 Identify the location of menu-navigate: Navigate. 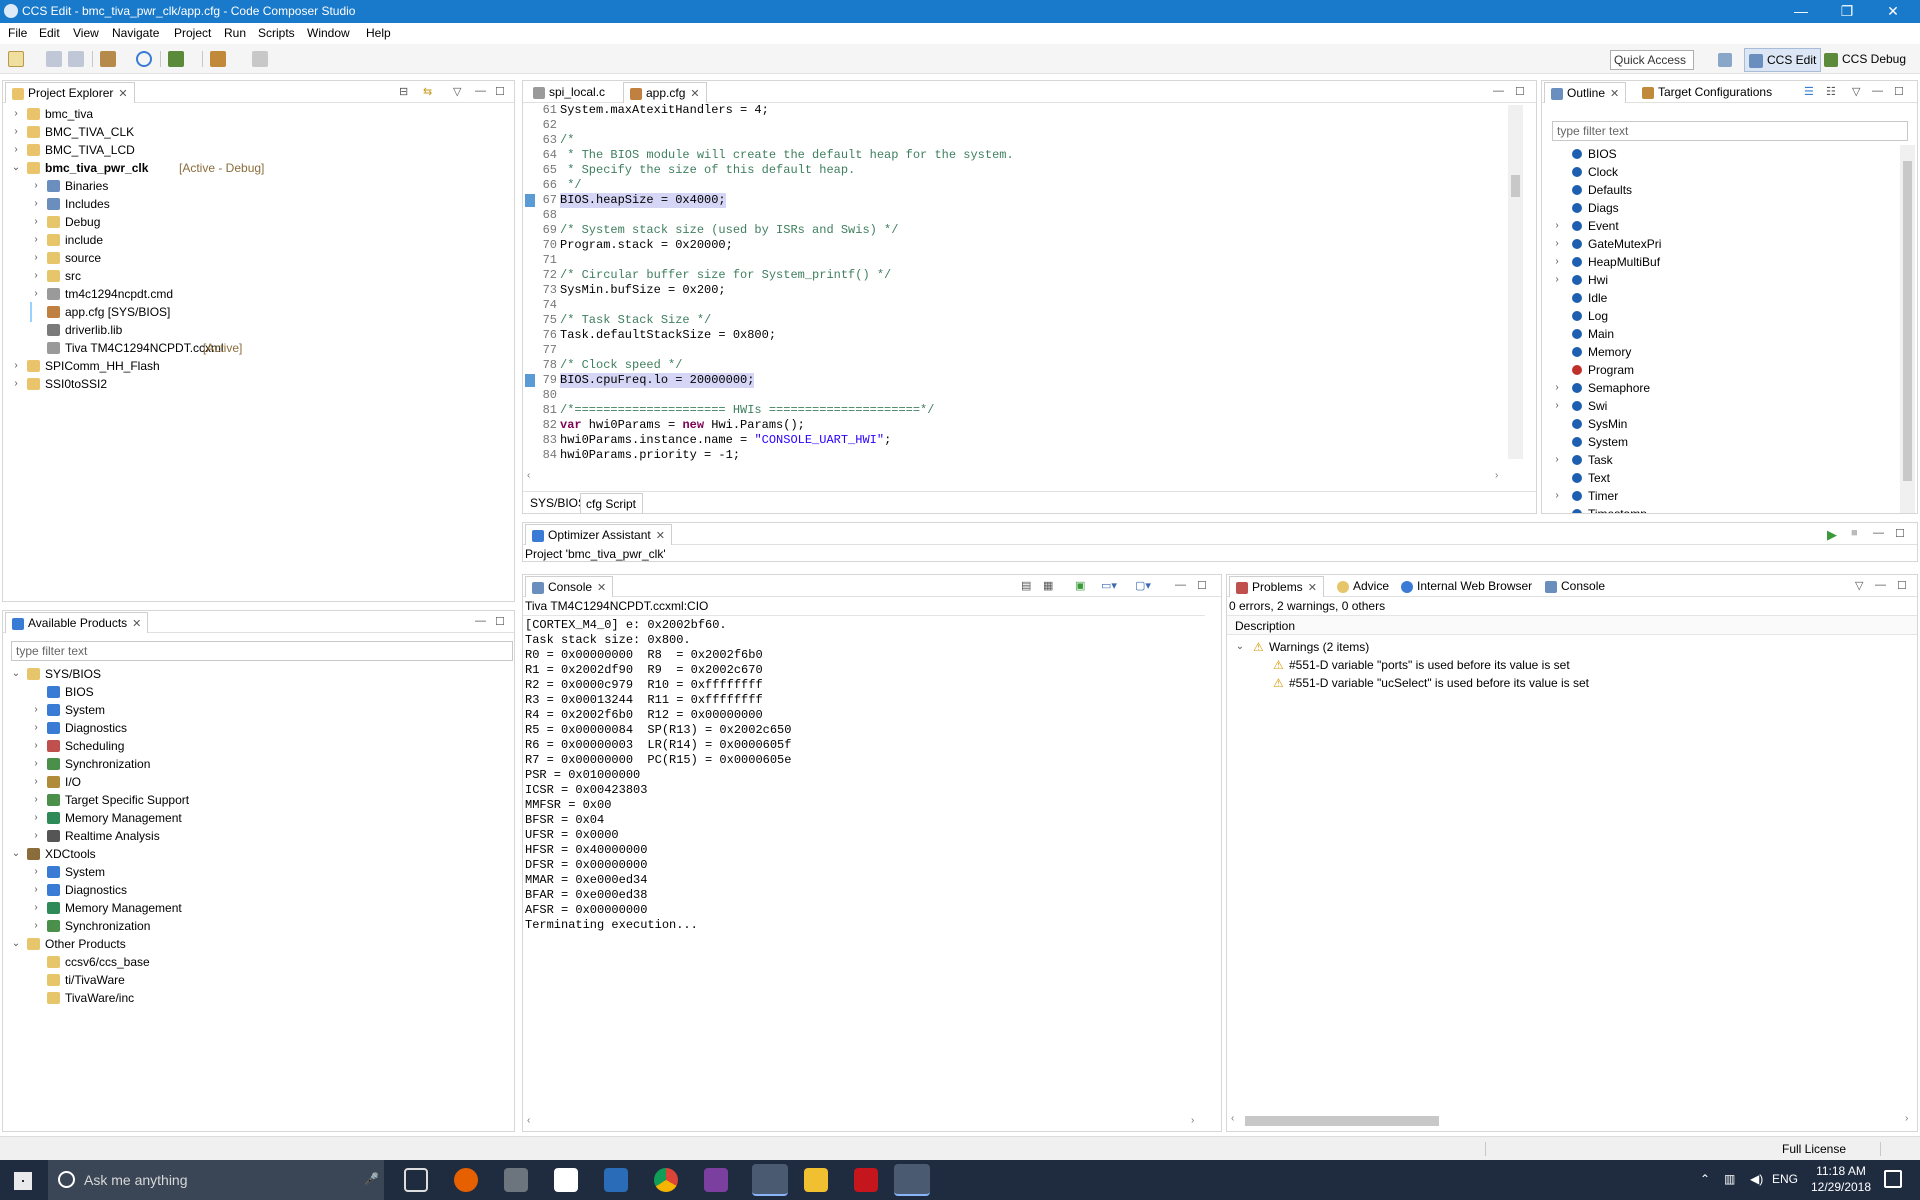
(135, 33).